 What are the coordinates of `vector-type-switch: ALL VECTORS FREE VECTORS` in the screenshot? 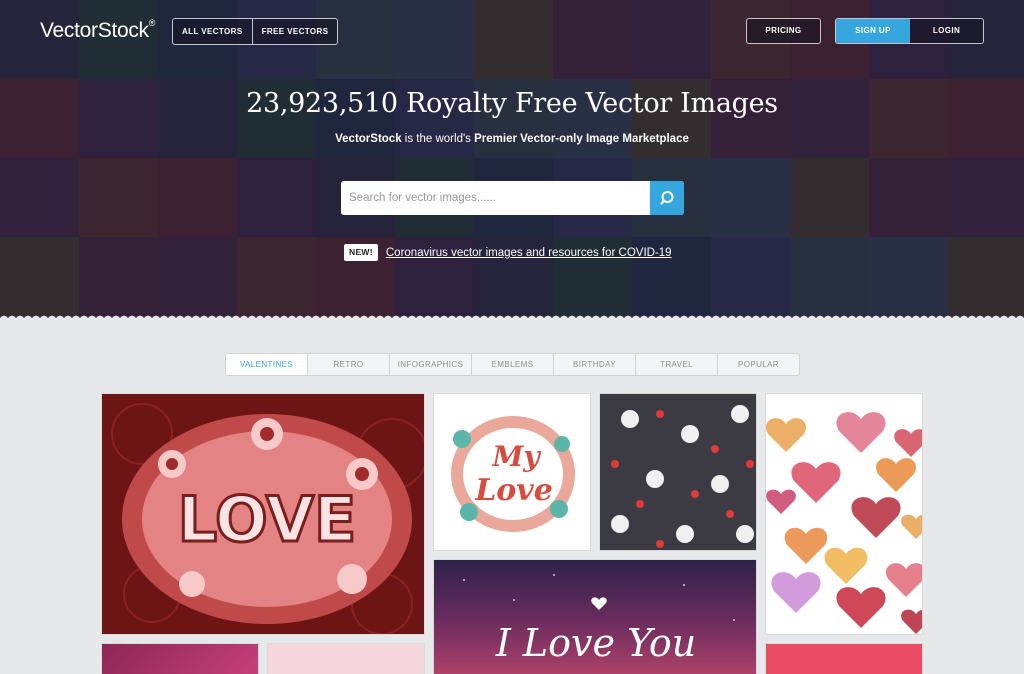 It's located at (255, 31).